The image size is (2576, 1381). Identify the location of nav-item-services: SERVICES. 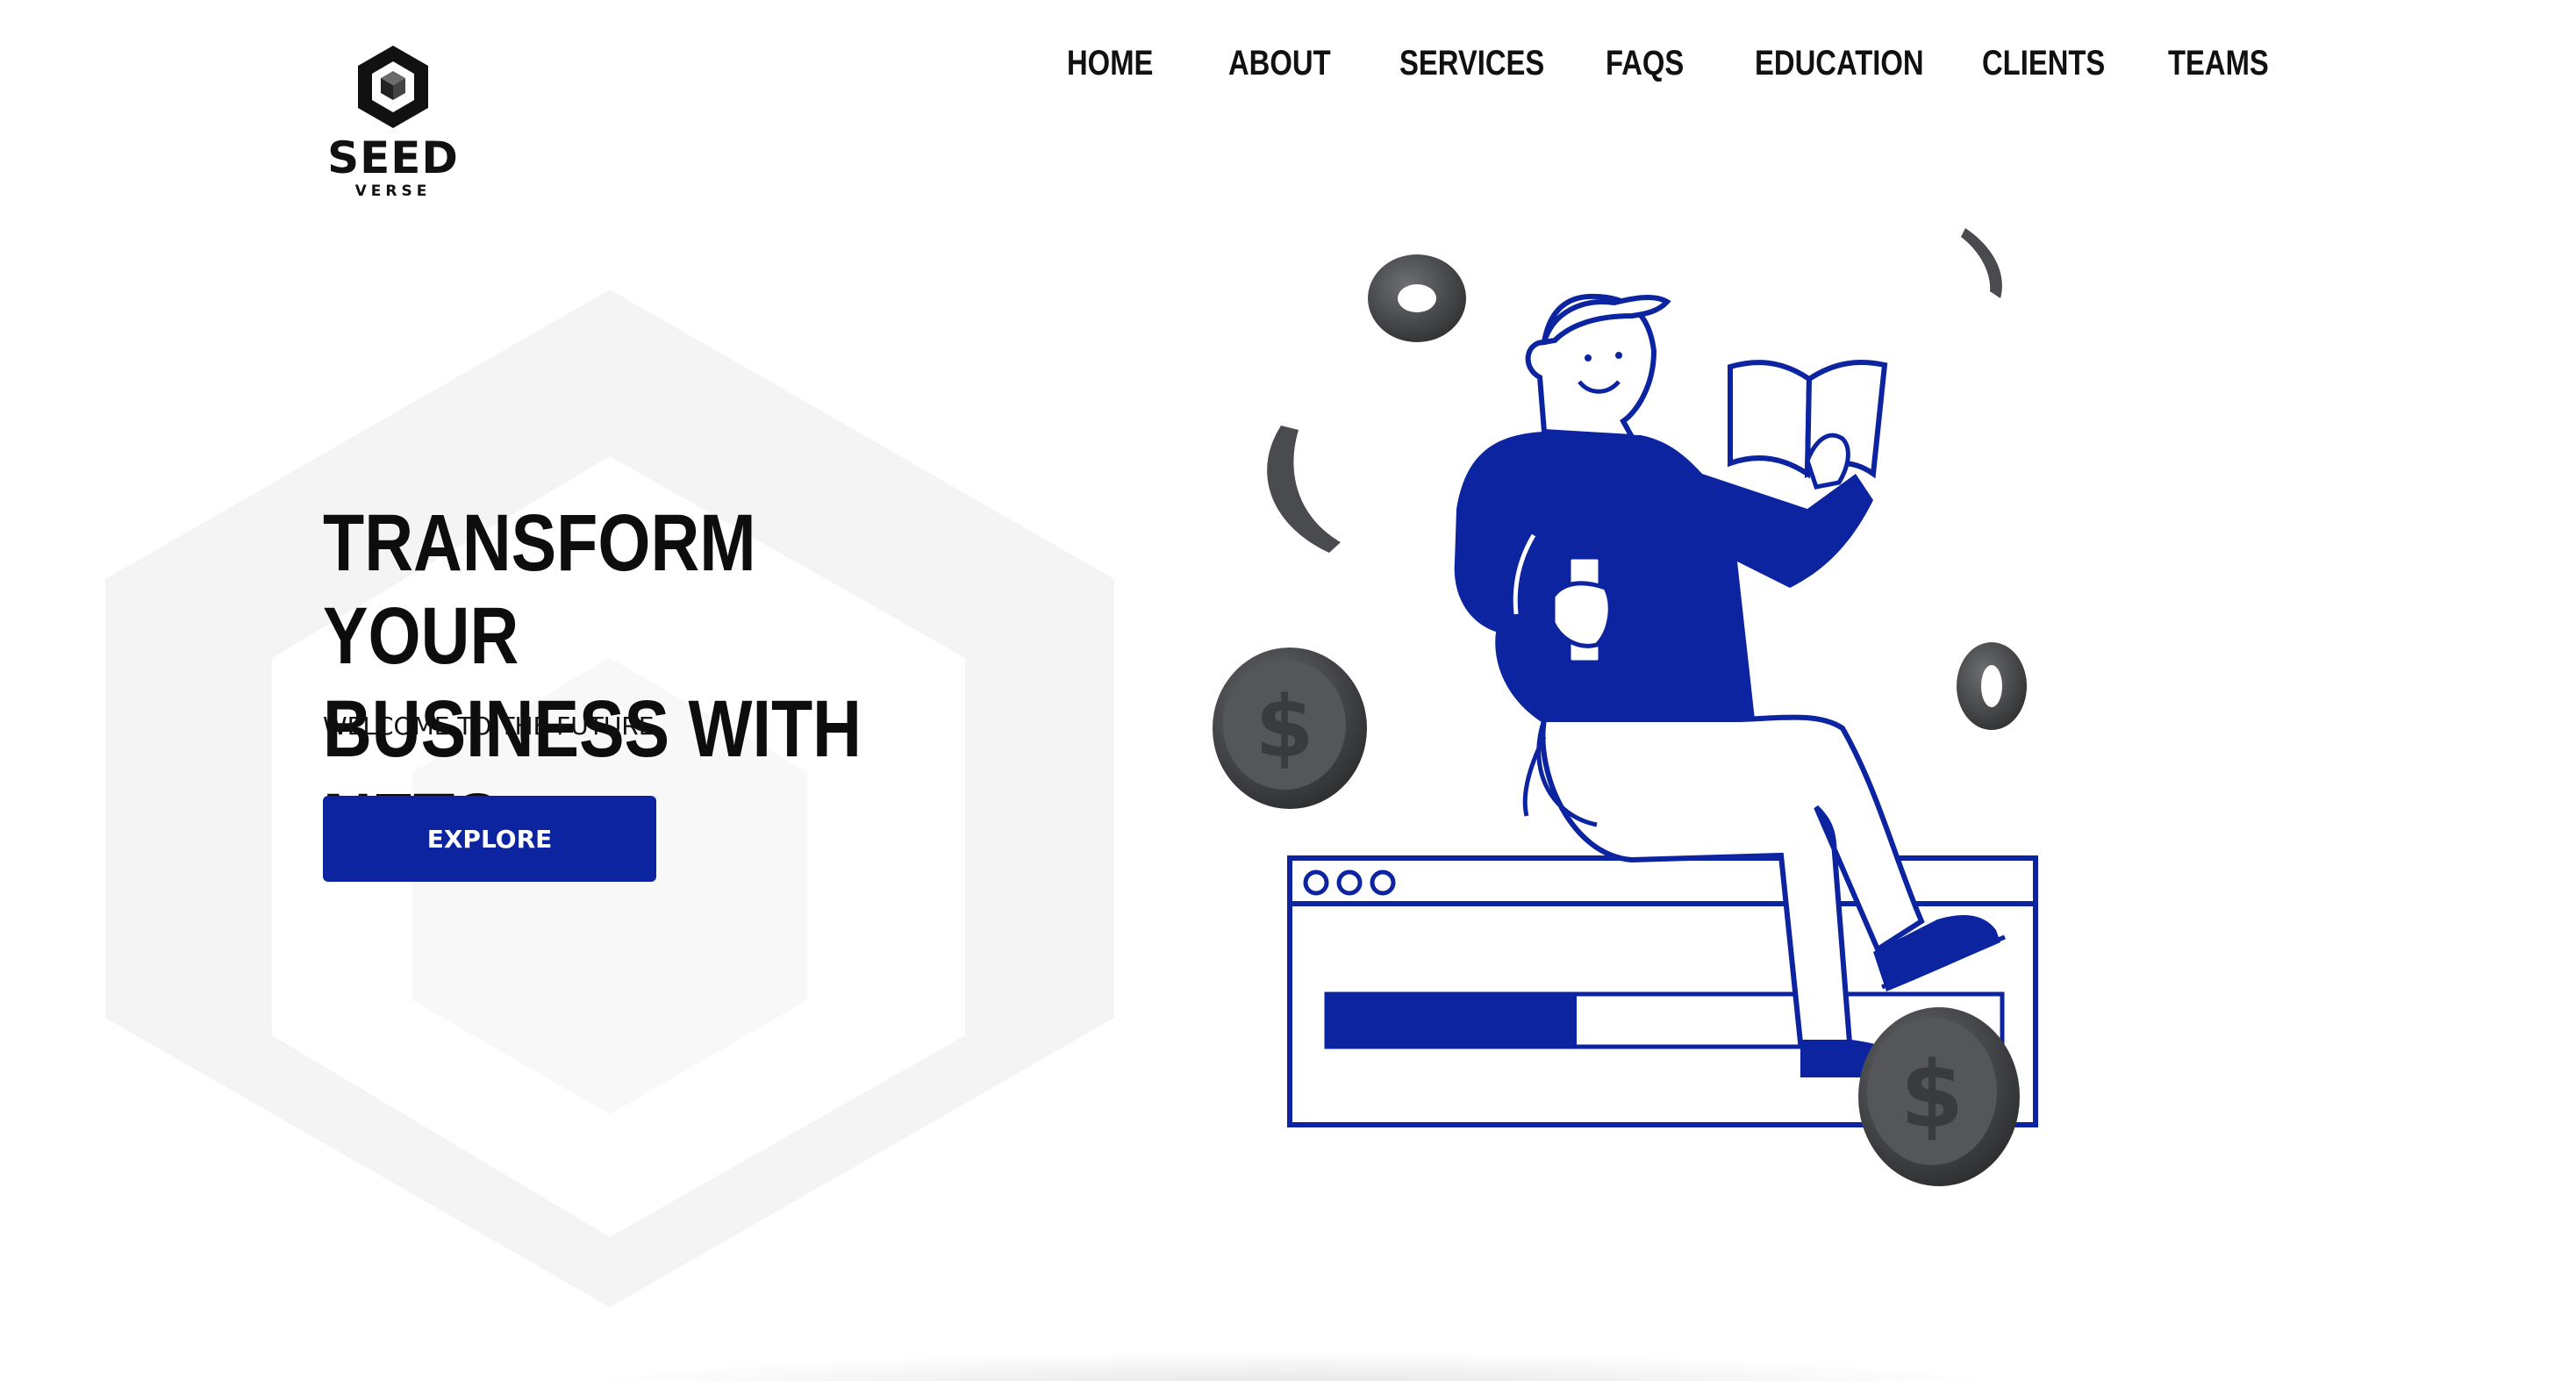
(1471, 63).